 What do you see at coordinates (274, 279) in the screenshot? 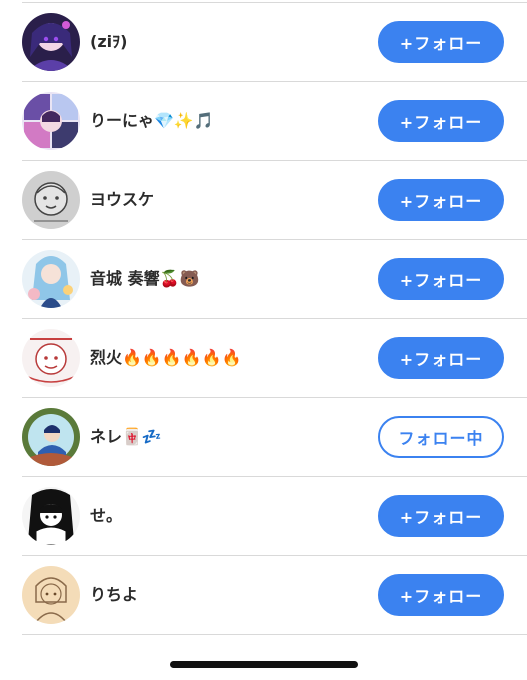
I see `list-item: 音城 奏響🍒🐻 +フォロー` at bounding box center [274, 279].